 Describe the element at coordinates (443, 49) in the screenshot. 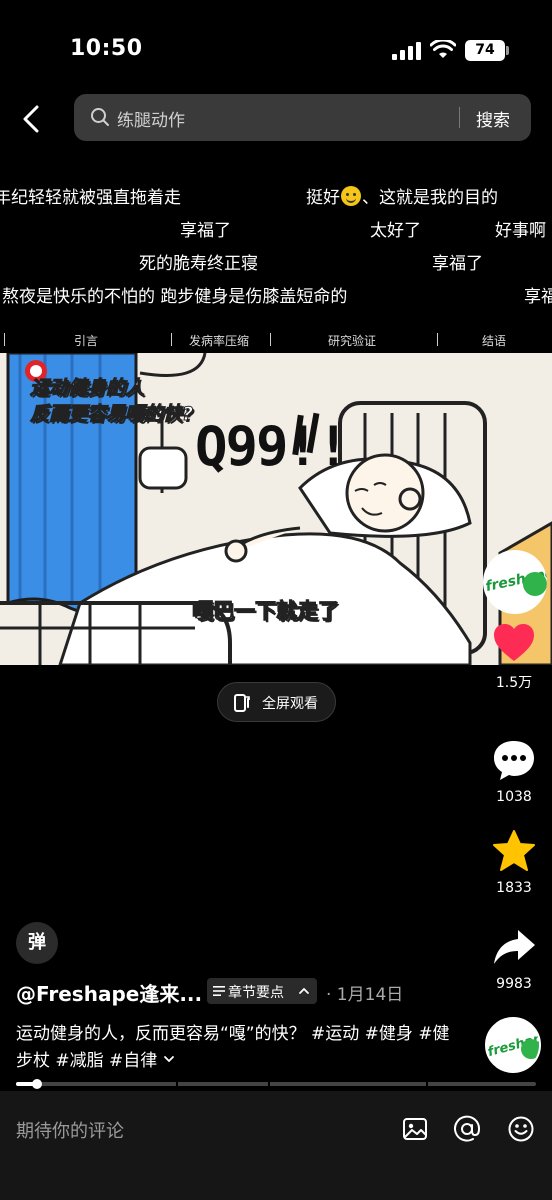

I see `wifi-icon` at that location.